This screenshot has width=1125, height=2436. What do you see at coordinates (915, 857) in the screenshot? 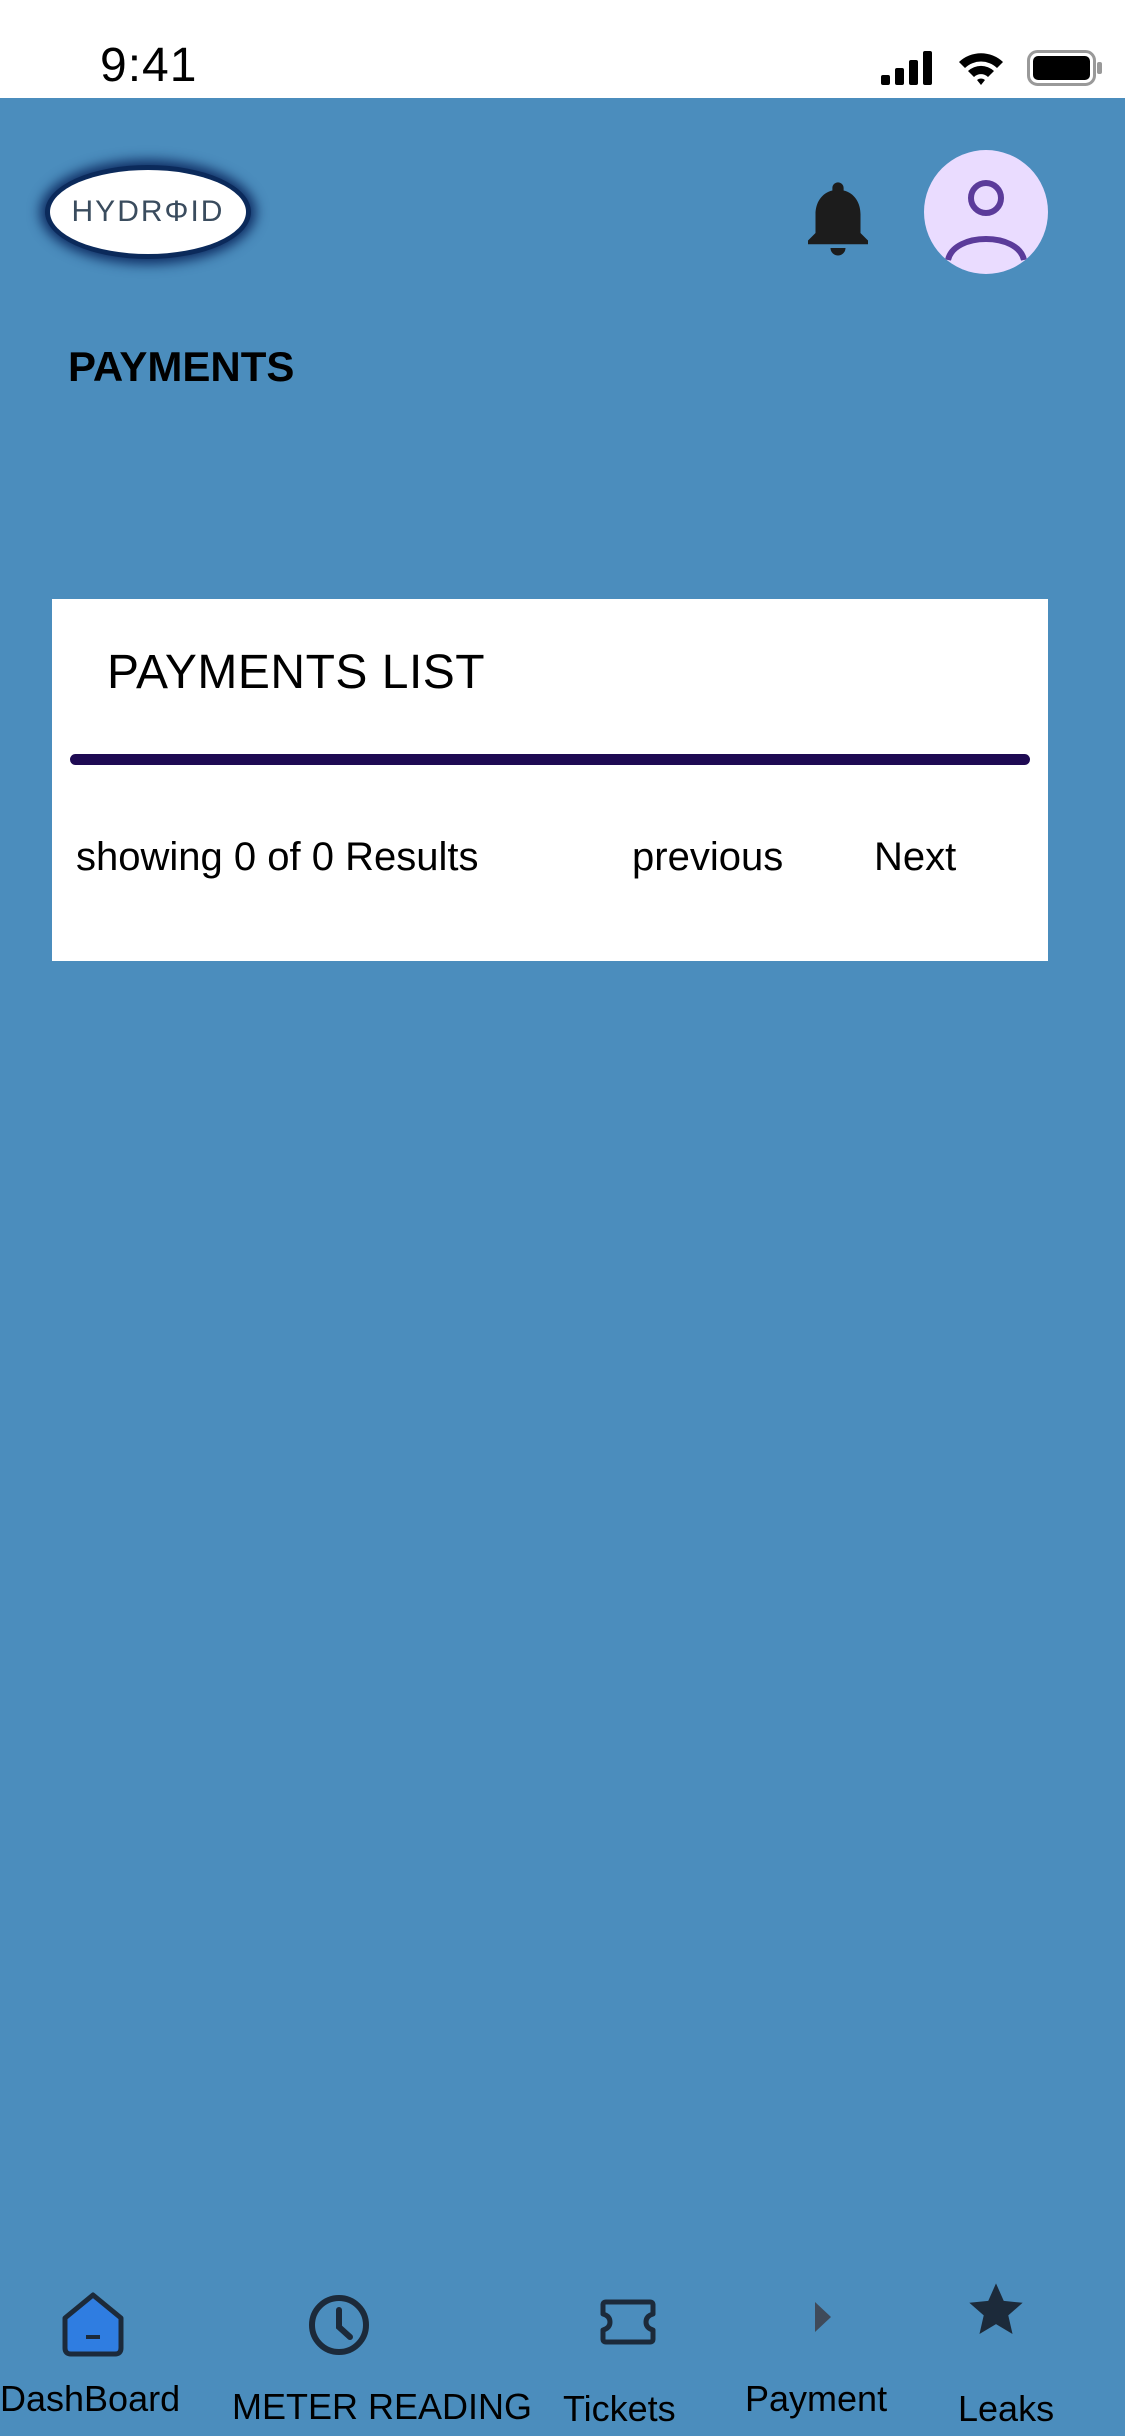
I see `next-button: Next` at bounding box center [915, 857].